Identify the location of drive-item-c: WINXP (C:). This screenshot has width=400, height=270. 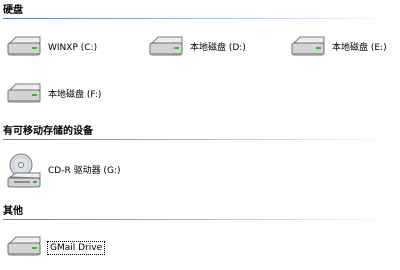
(52, 48).